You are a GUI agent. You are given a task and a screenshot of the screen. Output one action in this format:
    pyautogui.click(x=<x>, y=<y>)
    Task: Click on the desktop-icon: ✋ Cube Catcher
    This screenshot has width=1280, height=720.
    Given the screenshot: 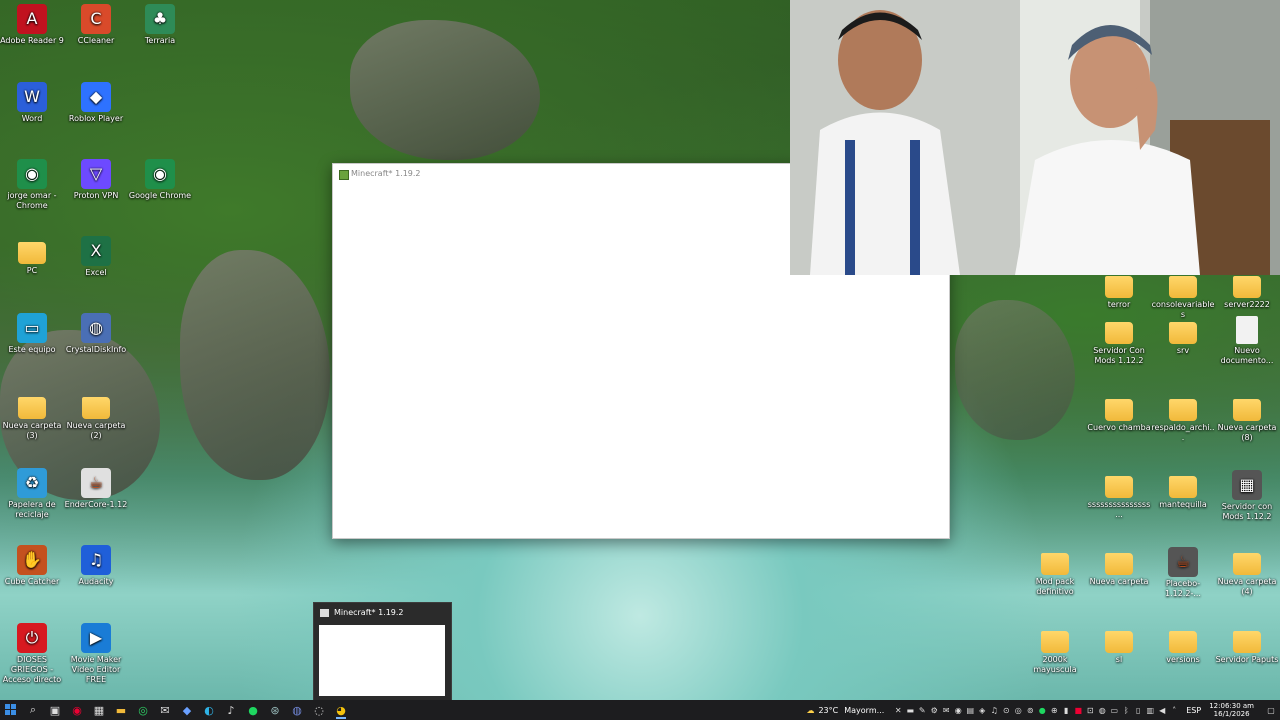 What is the action you would take?
    pyautogui.click(x=32, y=566)
    